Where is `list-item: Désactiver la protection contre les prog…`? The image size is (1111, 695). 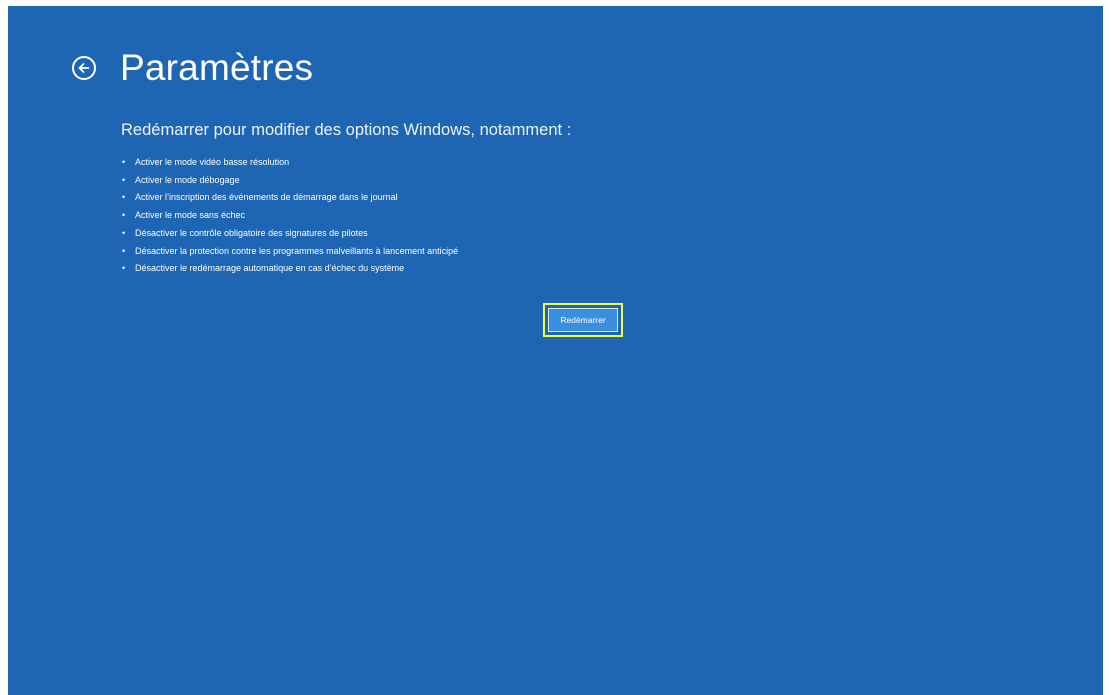
list-item: Désactiver la protection contre les prog… is located at coordinates (571, 252).